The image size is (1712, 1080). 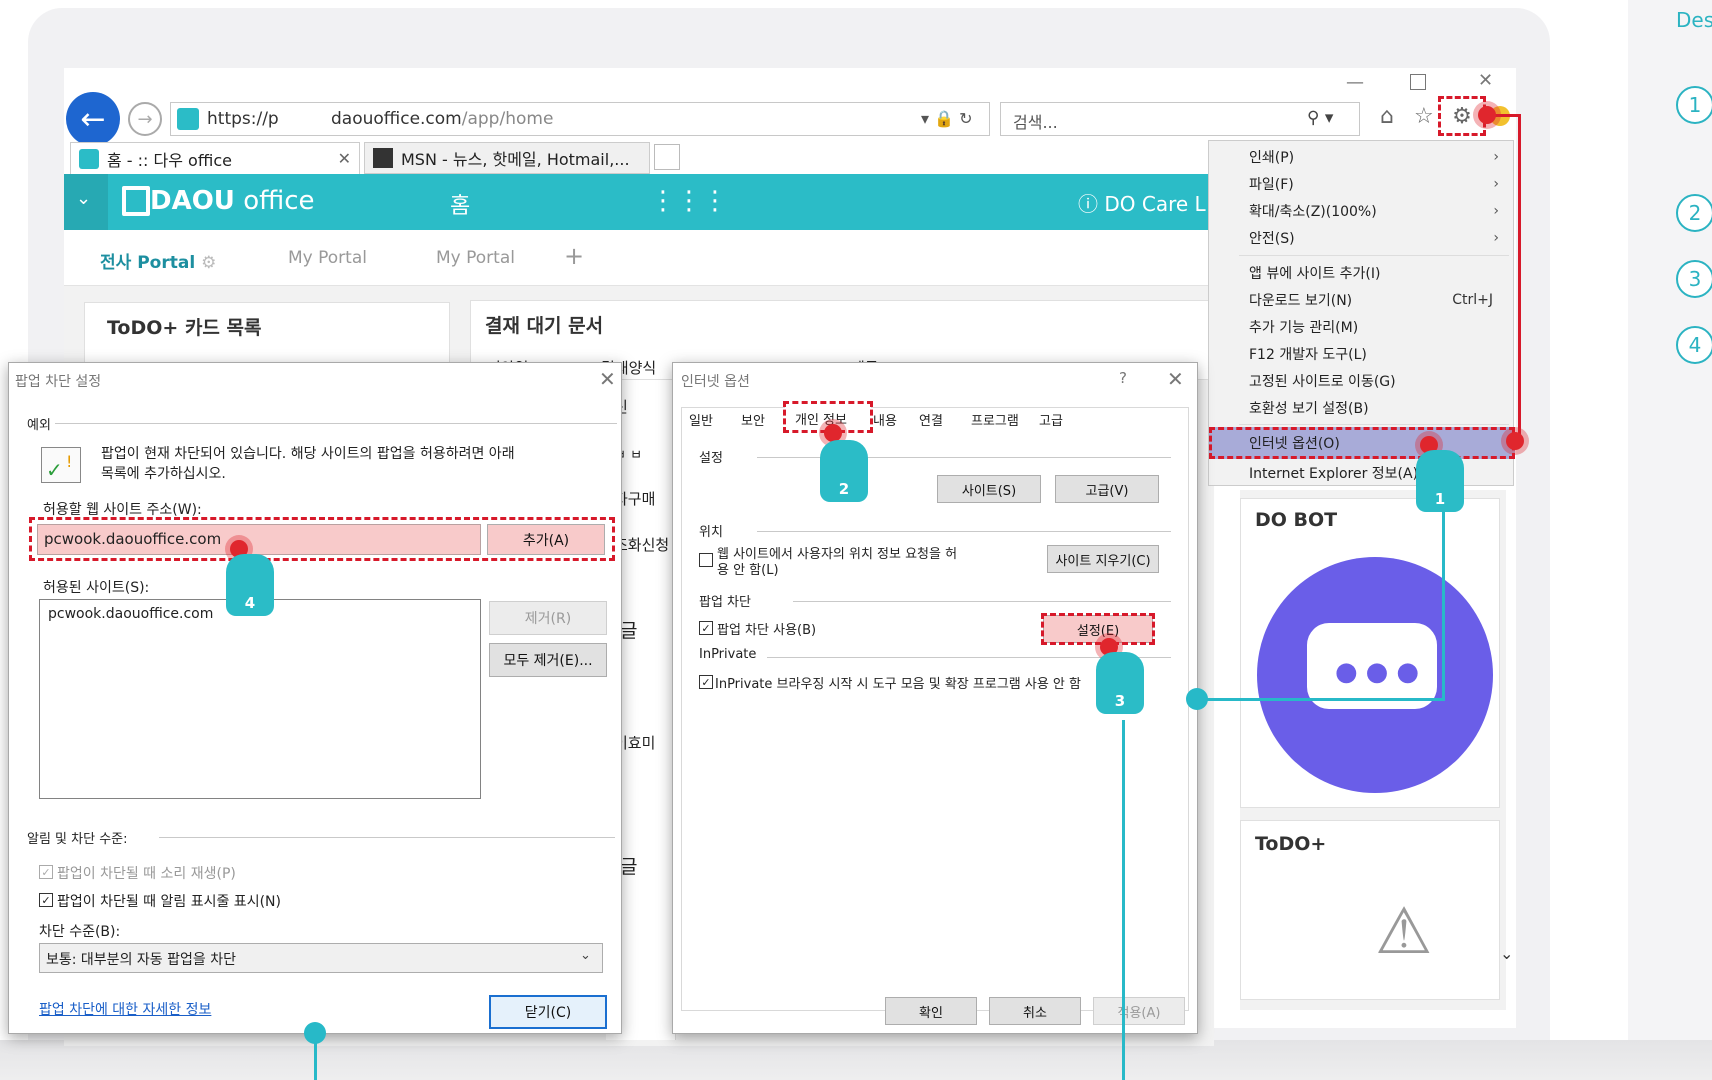 I want to click on arrow-right-icon: →, so click(x=145, y=119).